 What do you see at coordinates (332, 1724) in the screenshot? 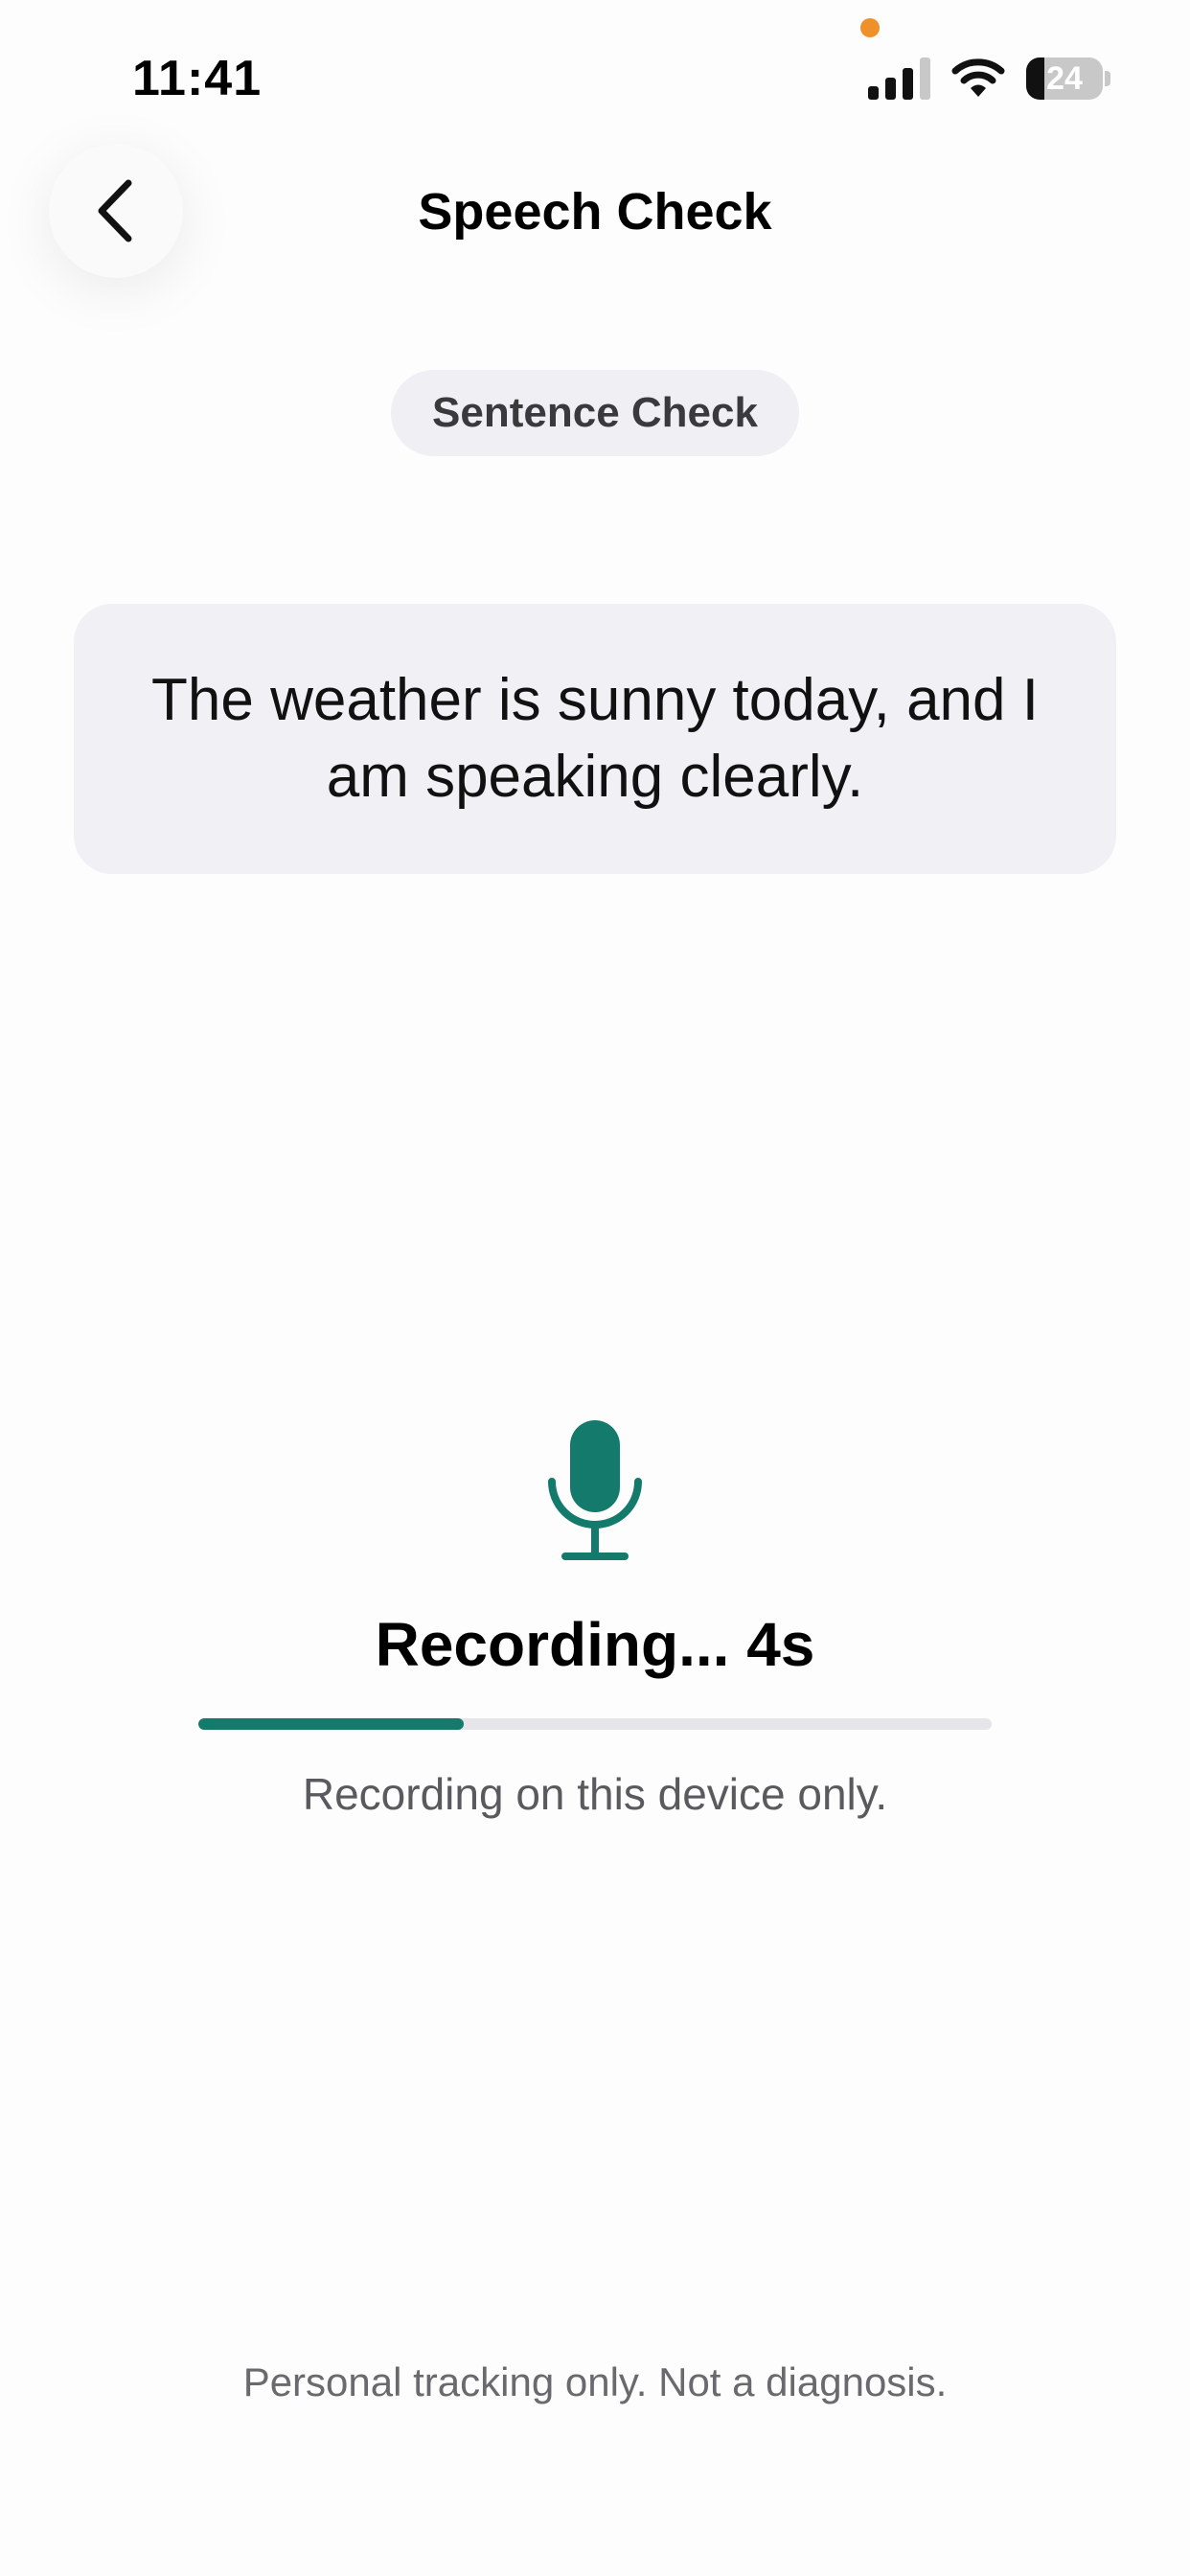
I see `recording-progress-fill` at bounding box center [332, 1724].